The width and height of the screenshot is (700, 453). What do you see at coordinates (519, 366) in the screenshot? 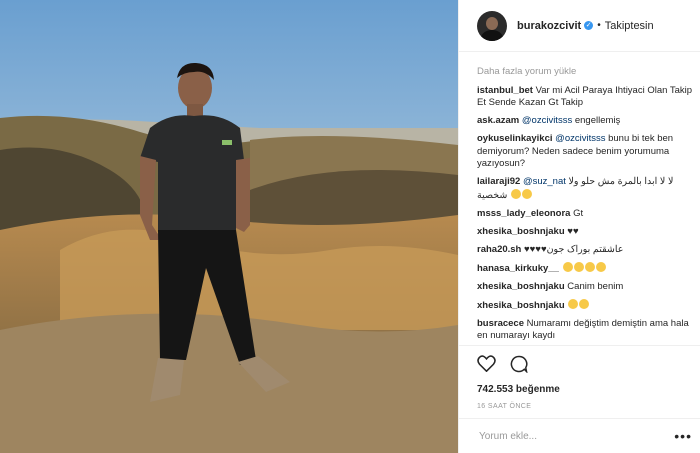
I see `comment-bubble-icon` at bounding box center [519, 366].